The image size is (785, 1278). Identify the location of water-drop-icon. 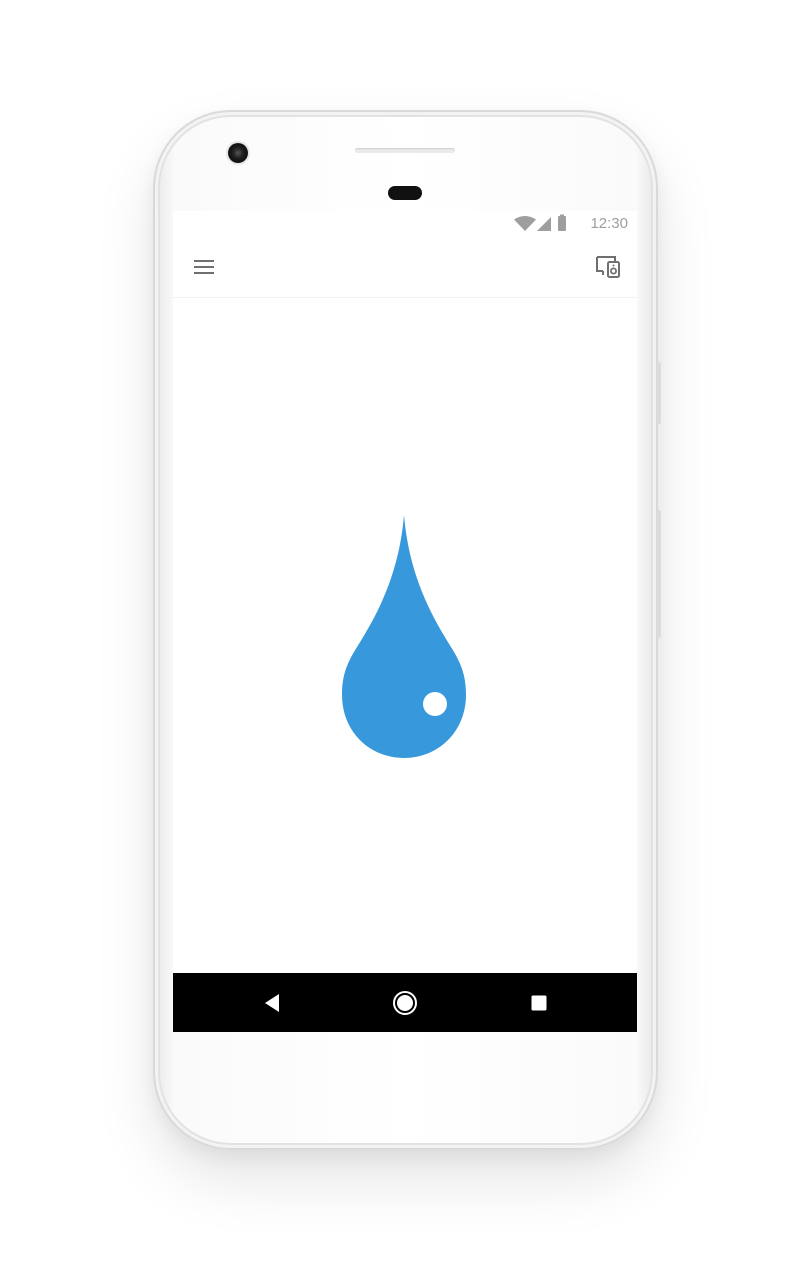
(404, 636).